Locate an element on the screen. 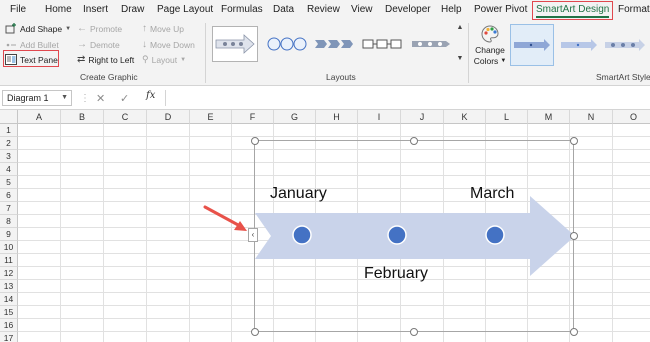  tab-developer: Developer is located at coordinates (408, 10).